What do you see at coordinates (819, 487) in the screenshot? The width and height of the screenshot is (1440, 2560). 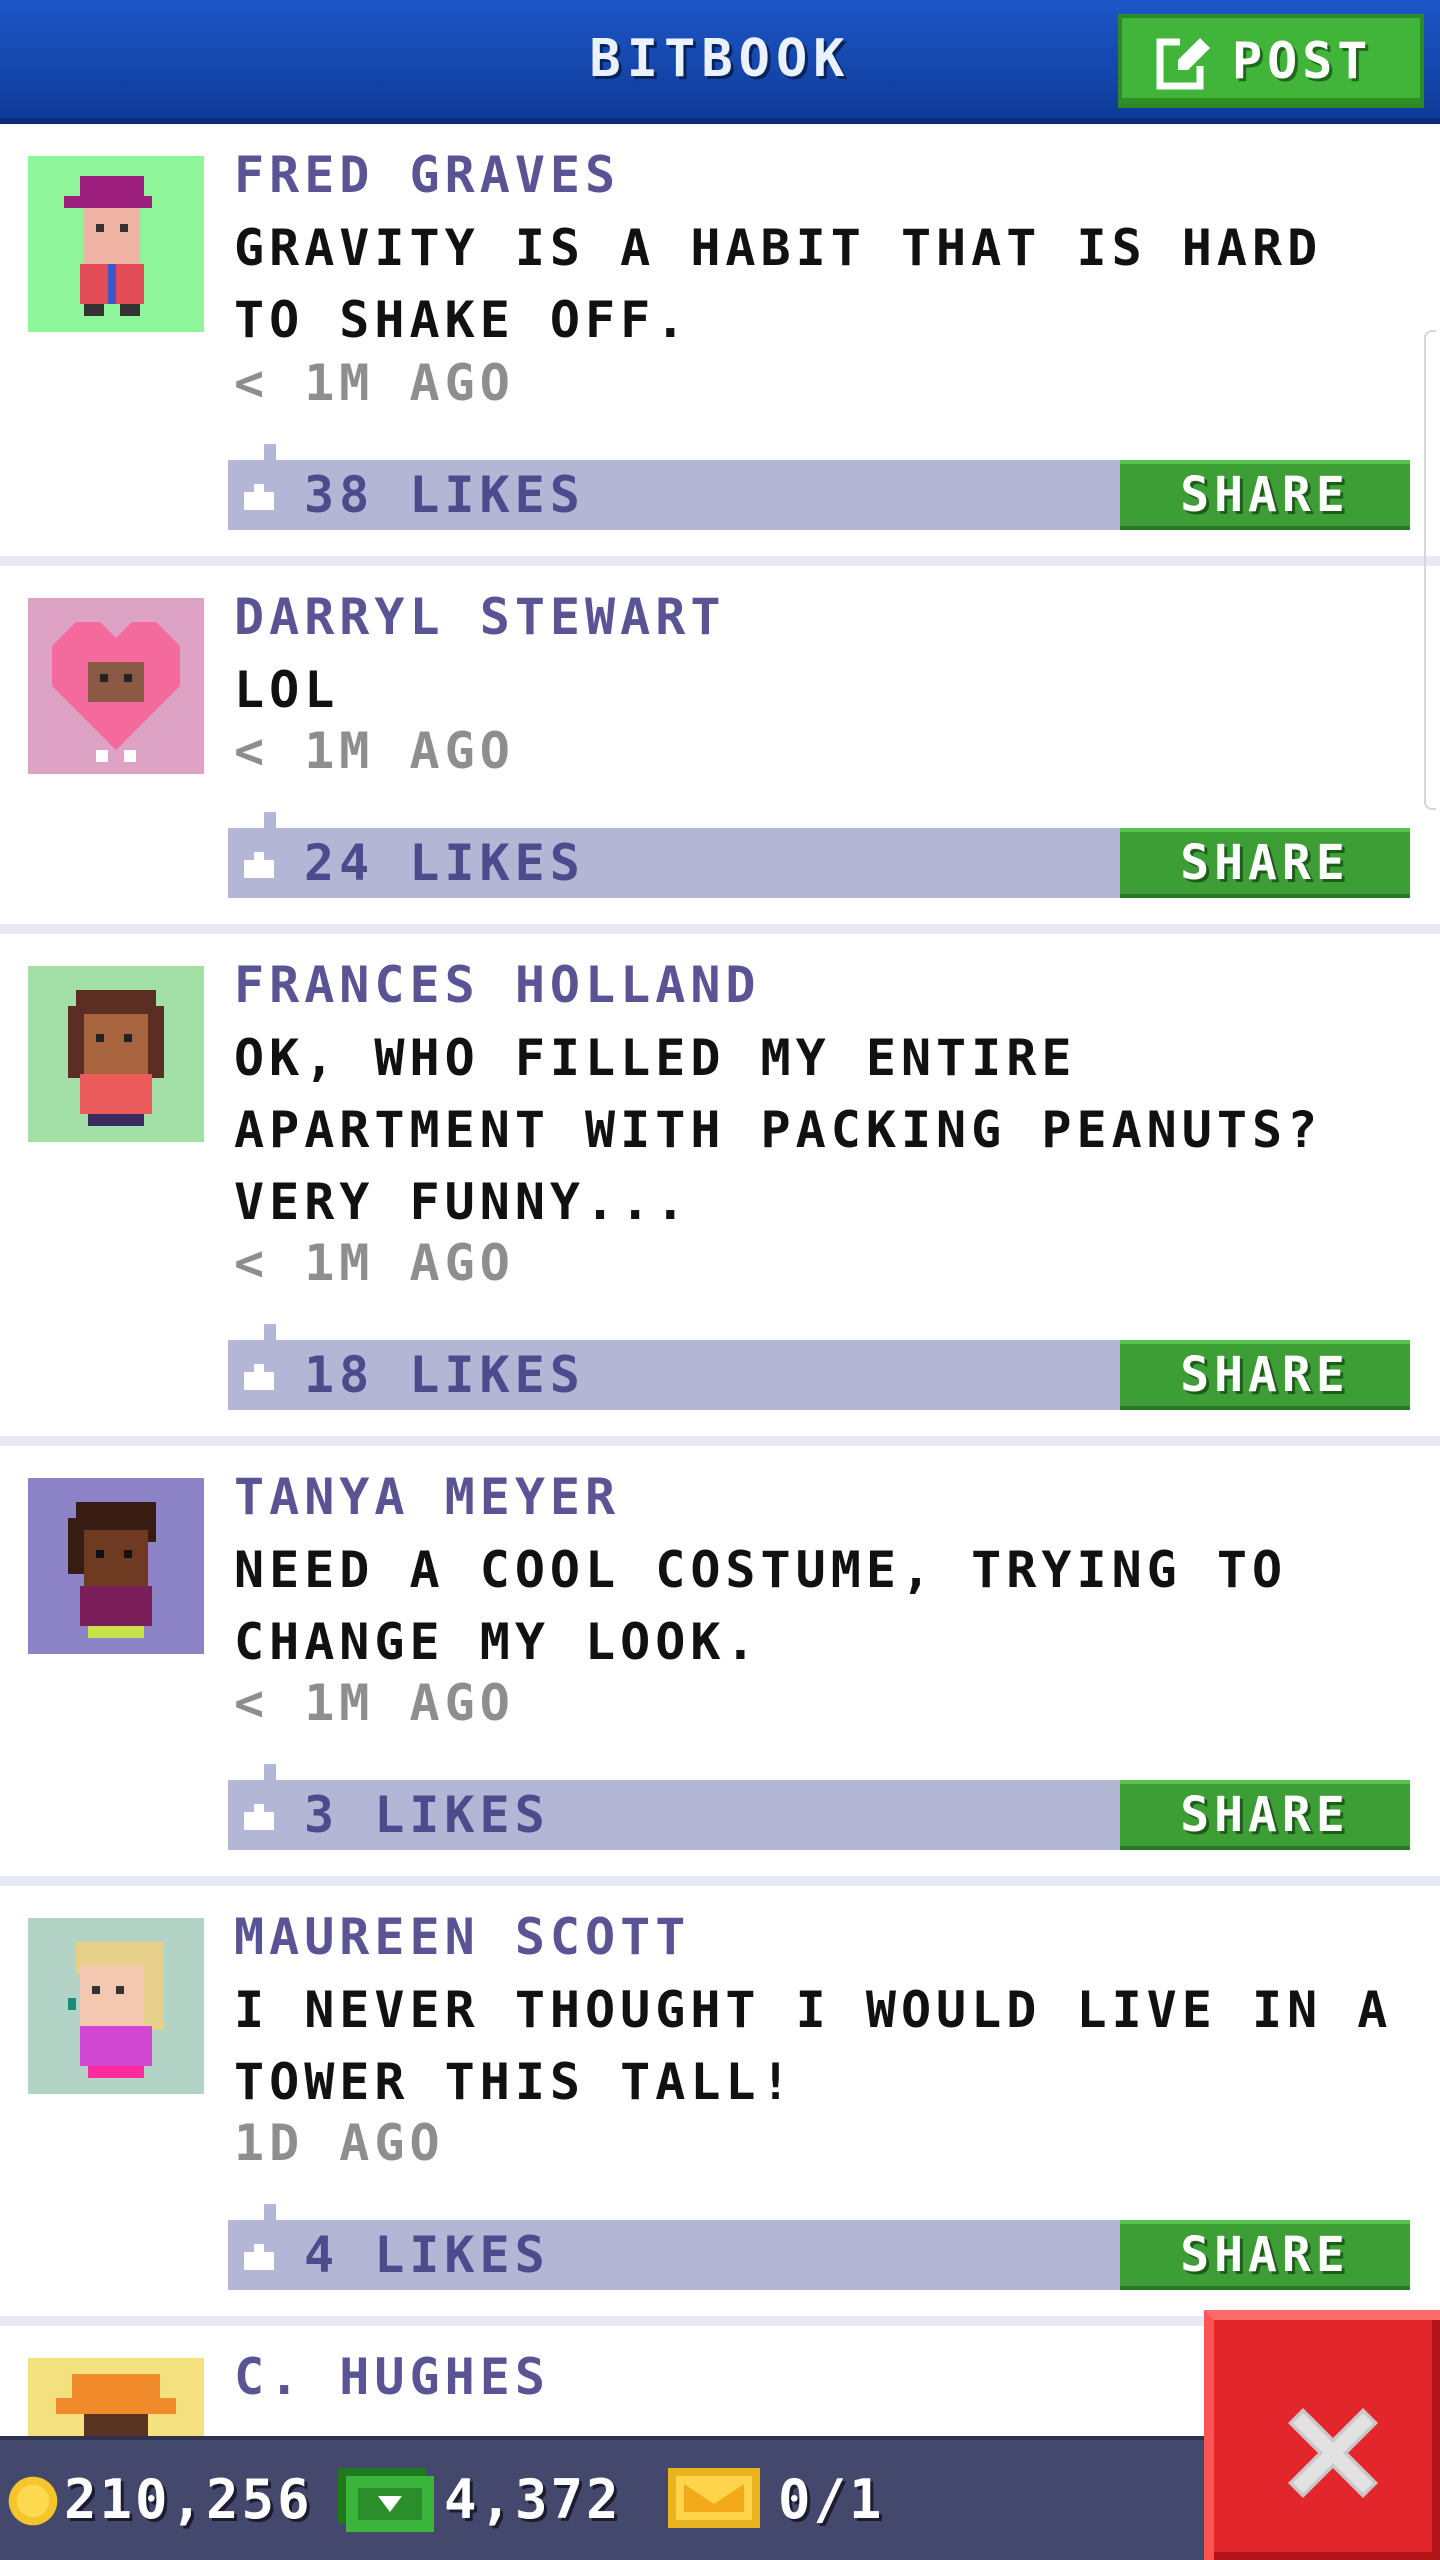 I see `like-bar: 38 LIKES SHARE` at bounding box center [819, 487].